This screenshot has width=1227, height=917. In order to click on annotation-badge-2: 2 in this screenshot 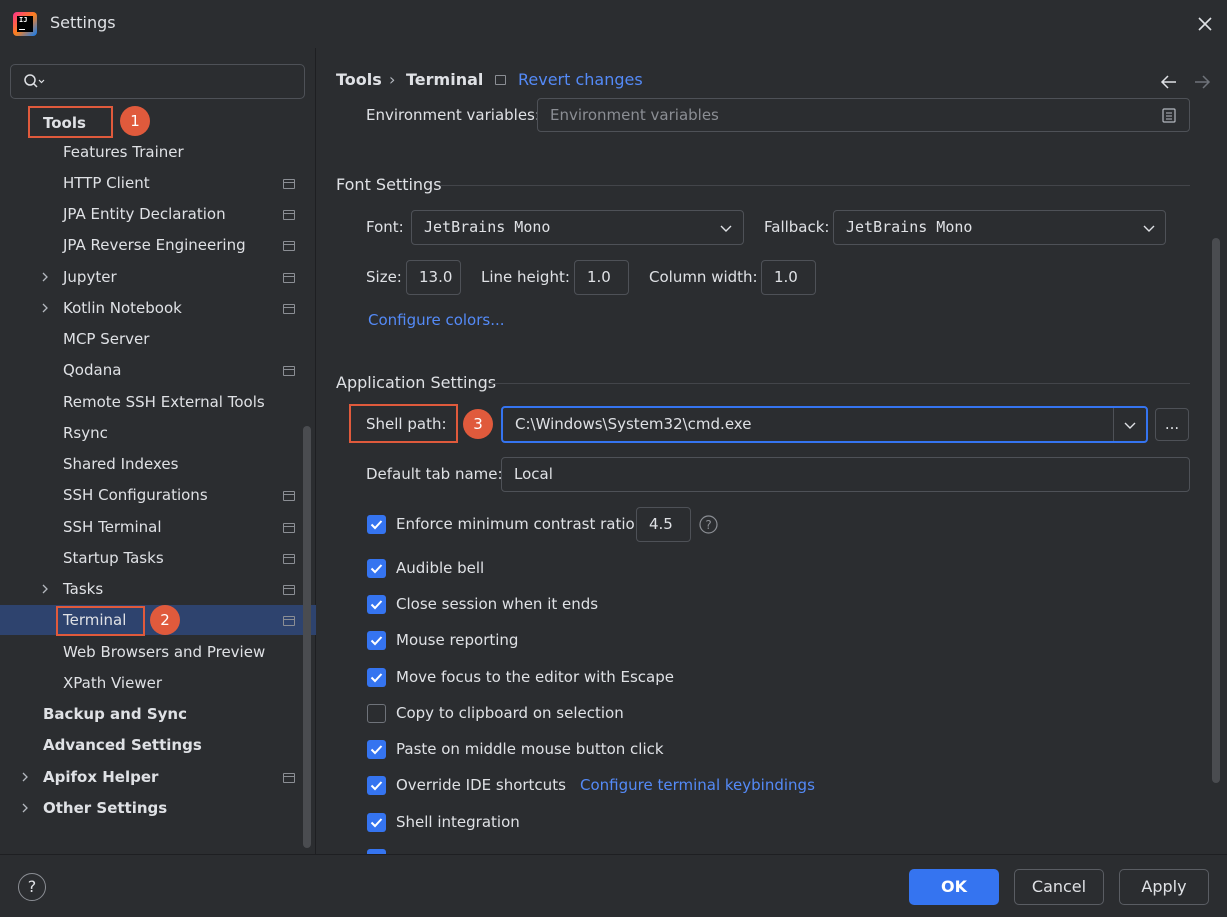, I will do `click(165, 620)`.